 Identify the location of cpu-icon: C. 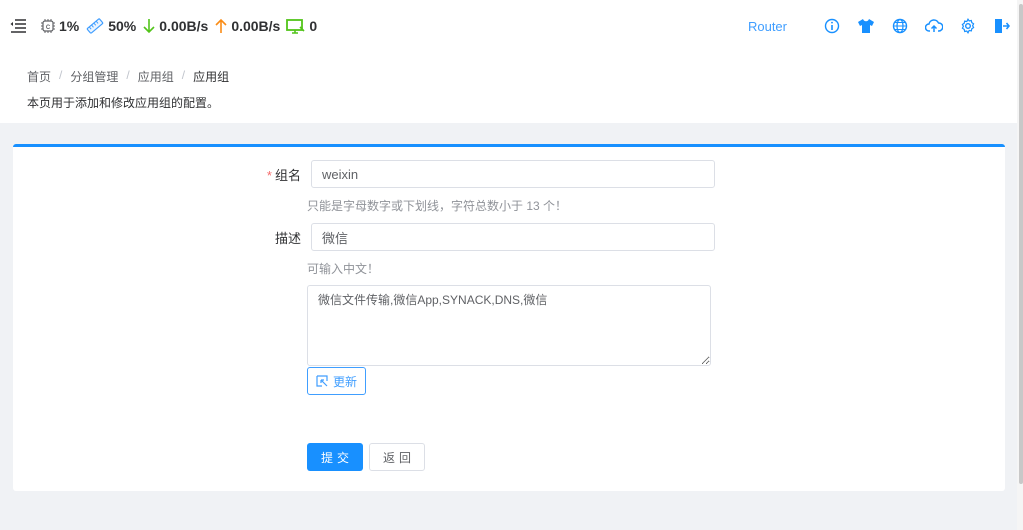
(48, 26).